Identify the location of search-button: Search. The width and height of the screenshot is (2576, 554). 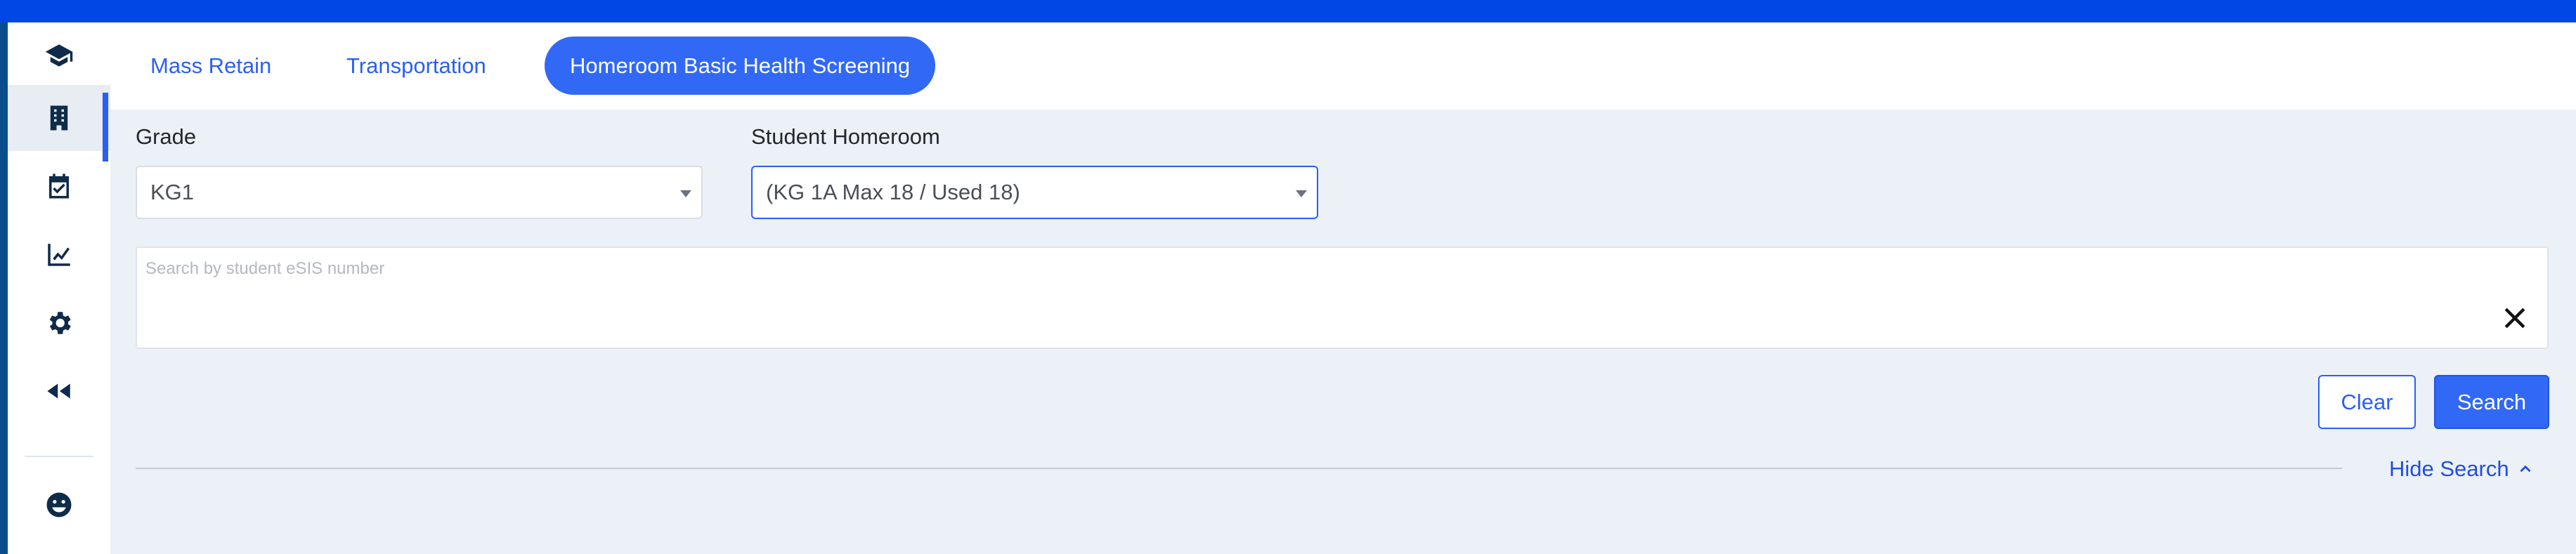
(2491, 402).